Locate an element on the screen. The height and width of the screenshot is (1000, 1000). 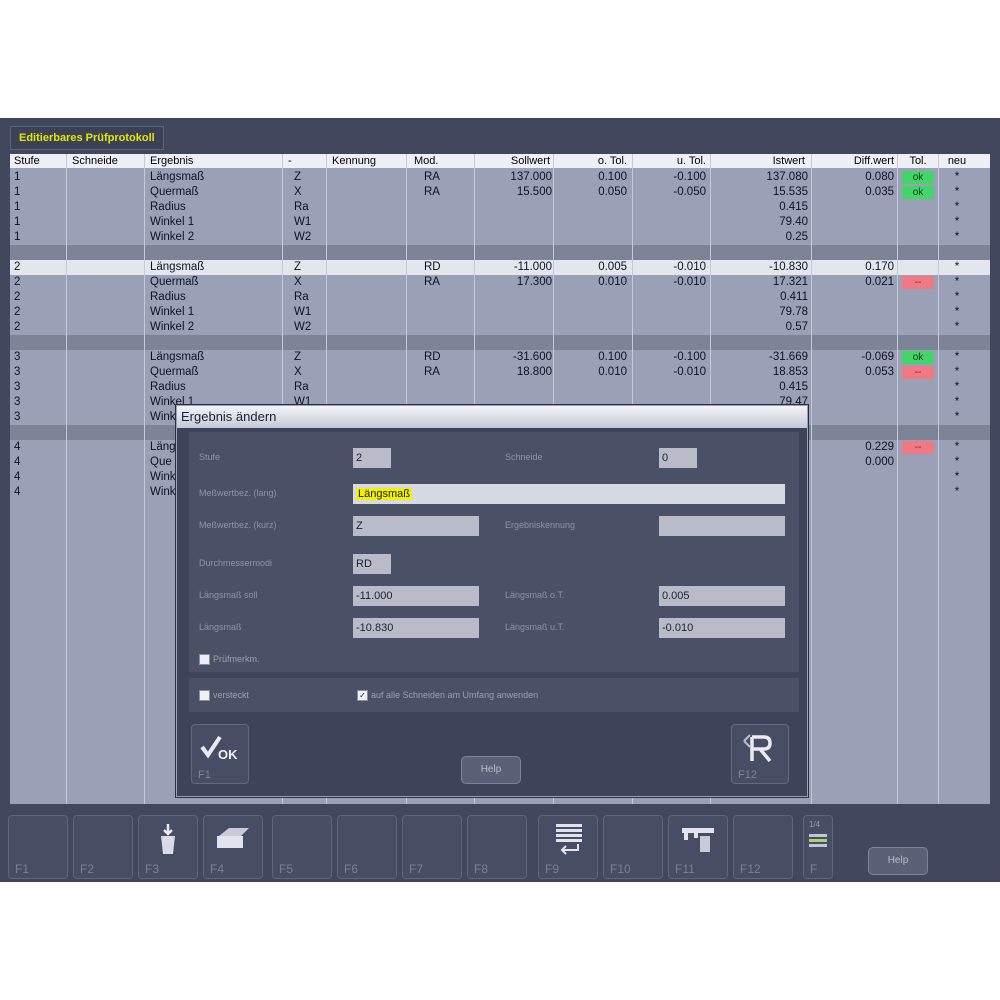
fkey-label: F1 is located at coordinates (22, 869).